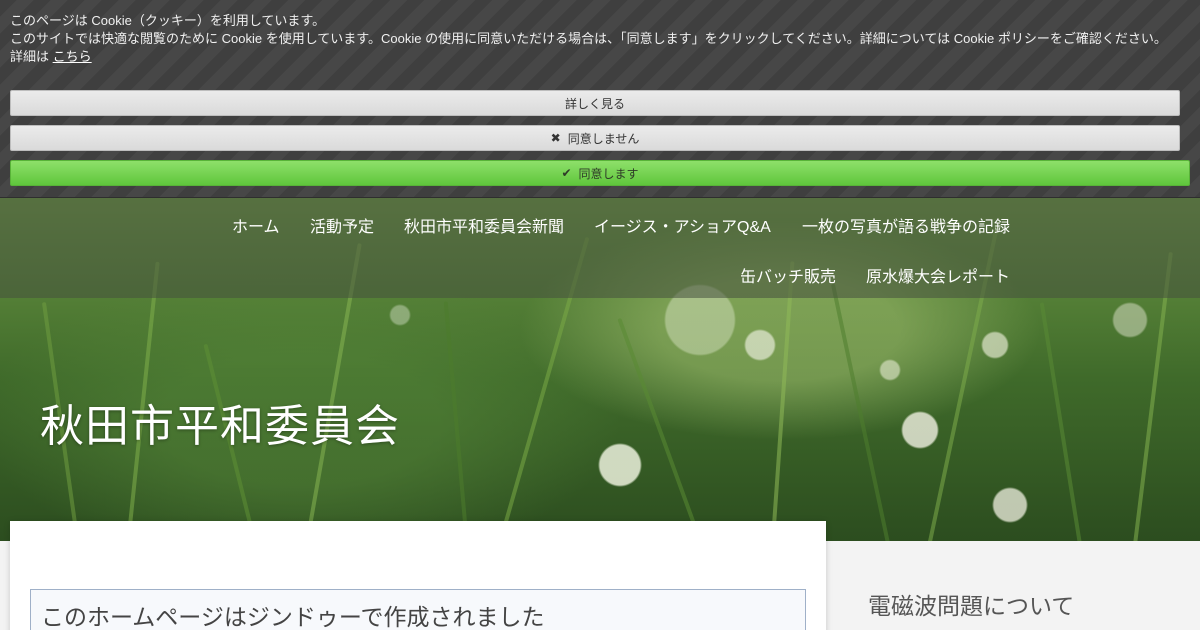 This screenshot has height=630, width=1200. Describe the element at coordinates (906, 225) in the screenshot. I see `nav-item-war-photo-records: 一枚の写真が語る戦争の記録` at that location.